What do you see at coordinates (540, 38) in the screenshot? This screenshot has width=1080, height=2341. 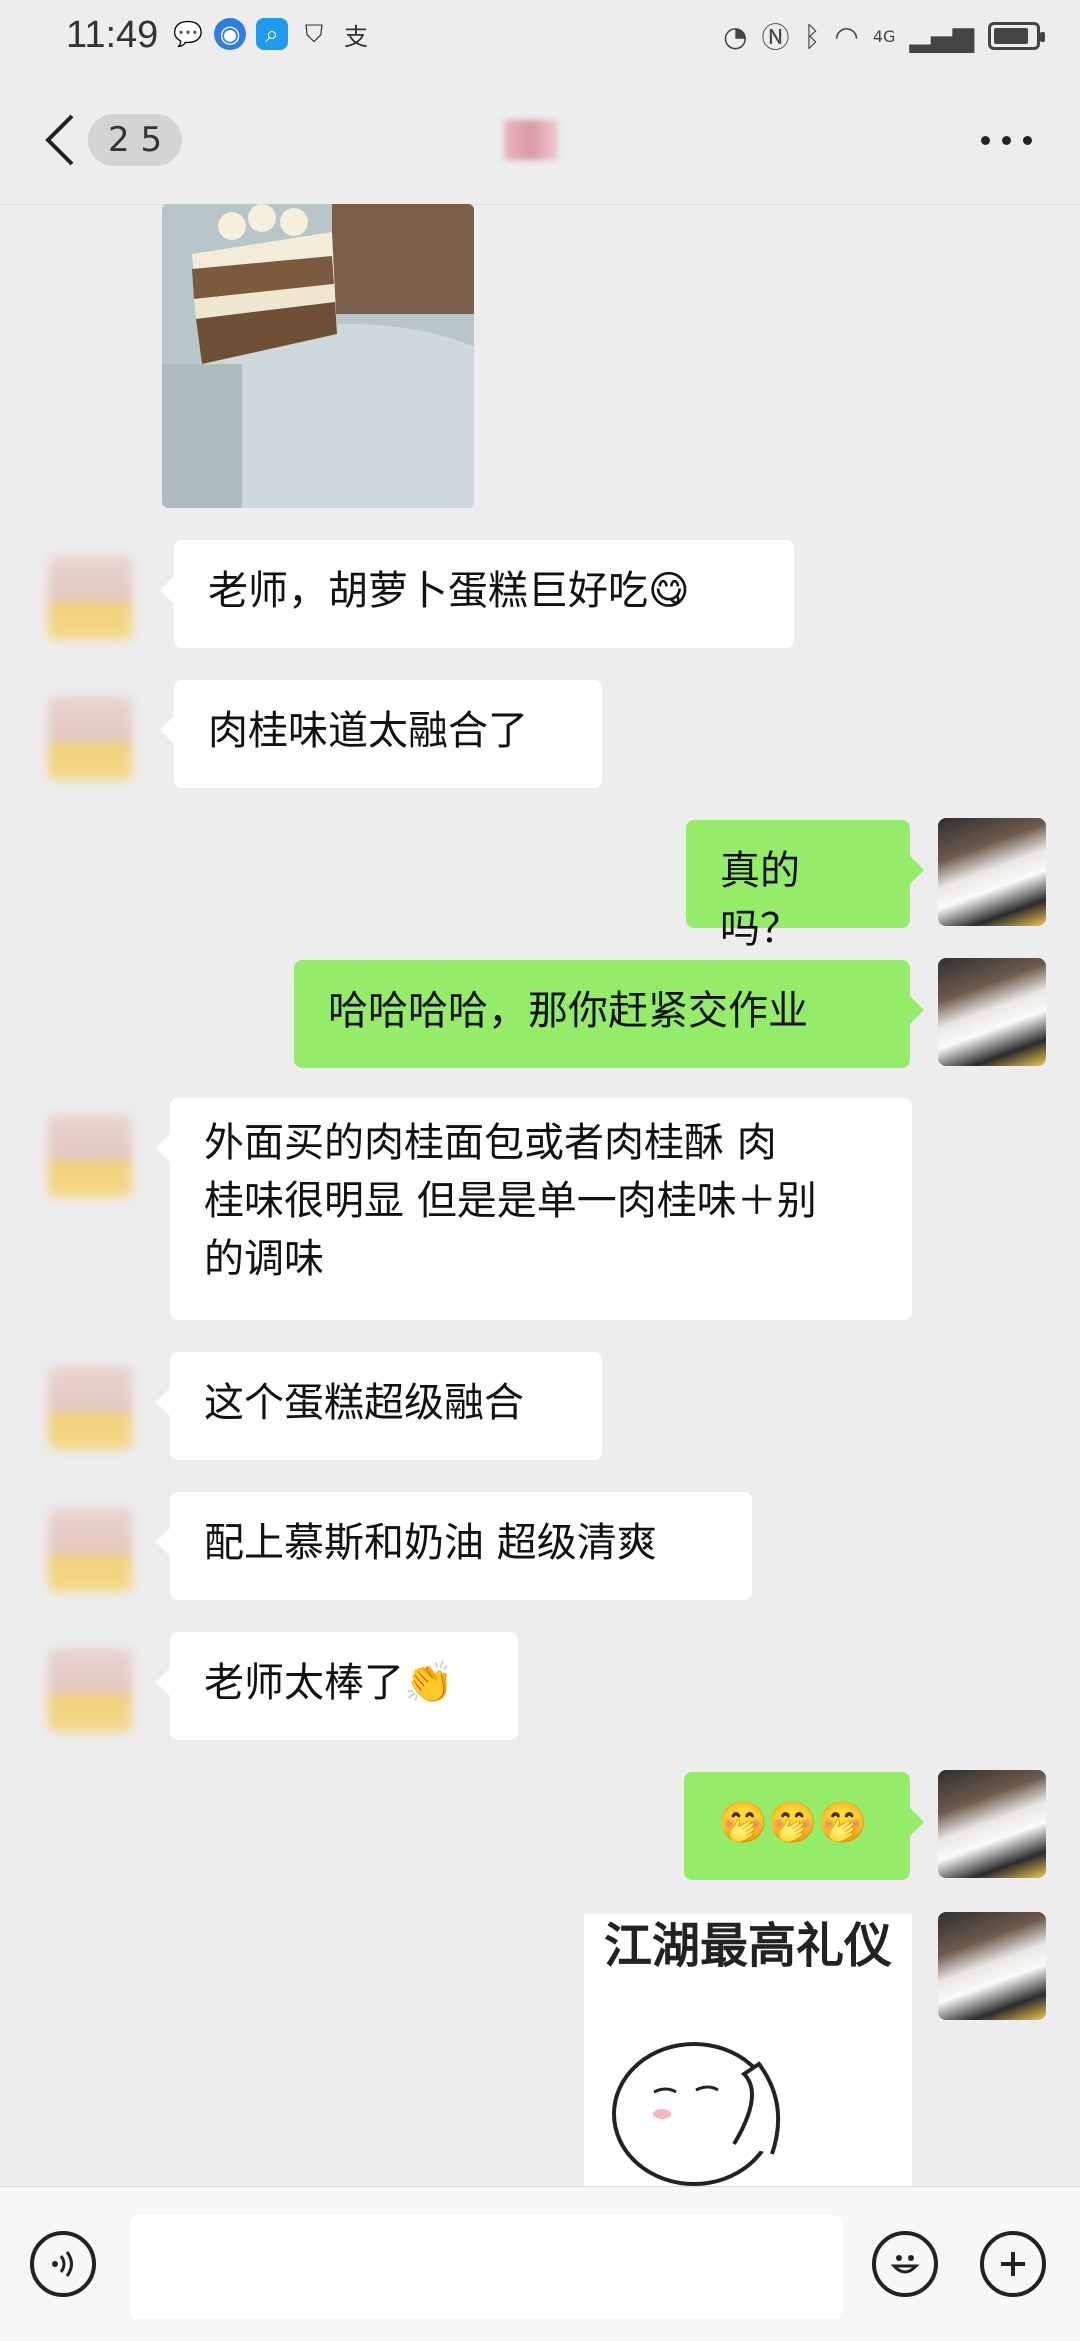 I see `status-bar: 11:49 💬 ◉ ⌕ ⛉ 支 ◔ Ⓝ ᛒ ◠ 4G ▂▄▆` at bounding box center [540, 38].